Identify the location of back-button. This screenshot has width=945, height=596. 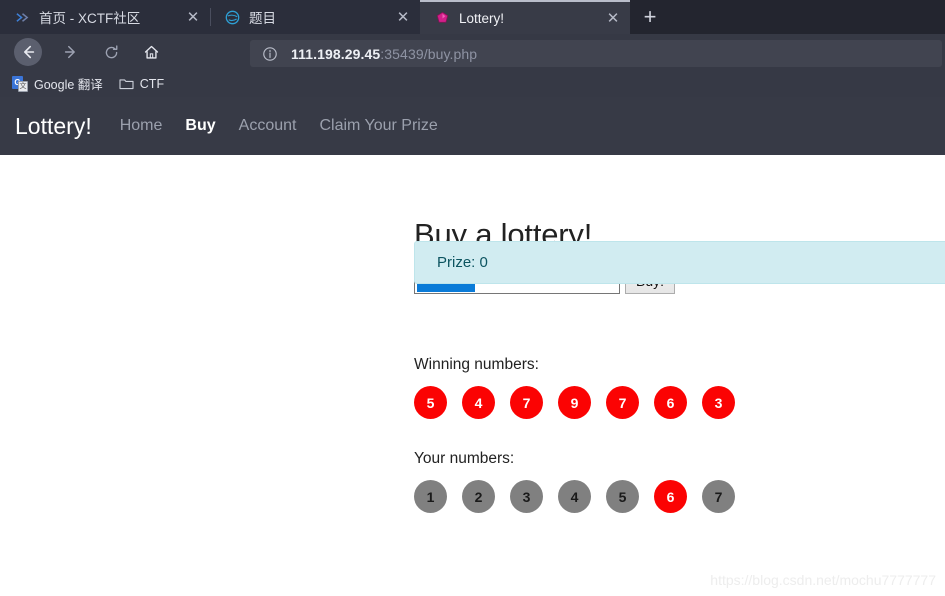
(28, 52).